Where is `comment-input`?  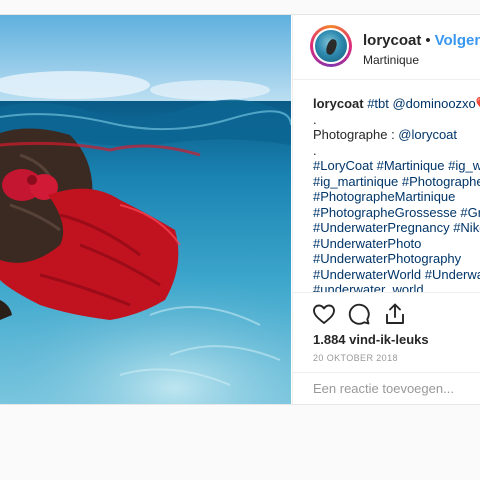
comment-input is located at coordinates (396, 388).